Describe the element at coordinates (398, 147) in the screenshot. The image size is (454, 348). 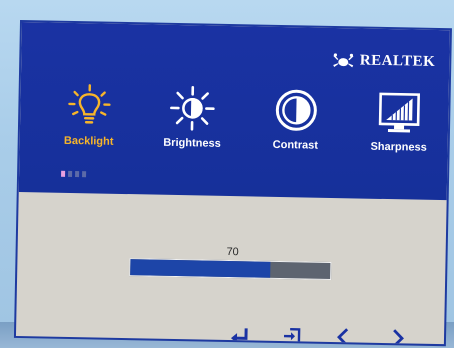
I see `menu-item-label: Sharpness` at that location.